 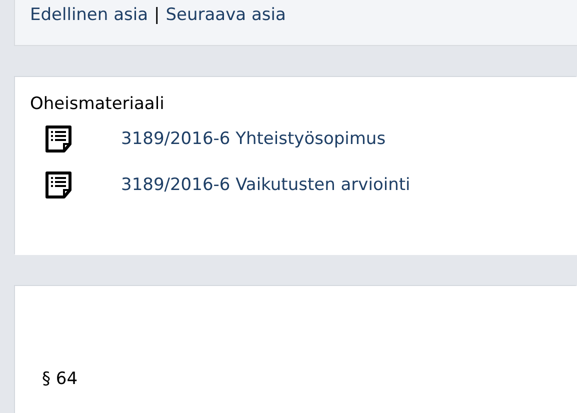 I want to click on attachment-link: 3189/2016-6 Yhteistyösopimus, so click(x=253, y=139).